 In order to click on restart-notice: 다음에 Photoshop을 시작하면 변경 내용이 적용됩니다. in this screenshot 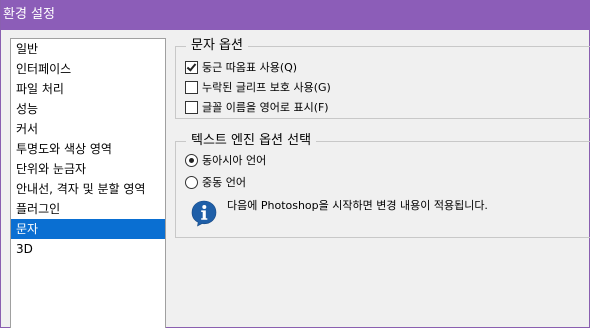, I will do `click(357, 205)`.